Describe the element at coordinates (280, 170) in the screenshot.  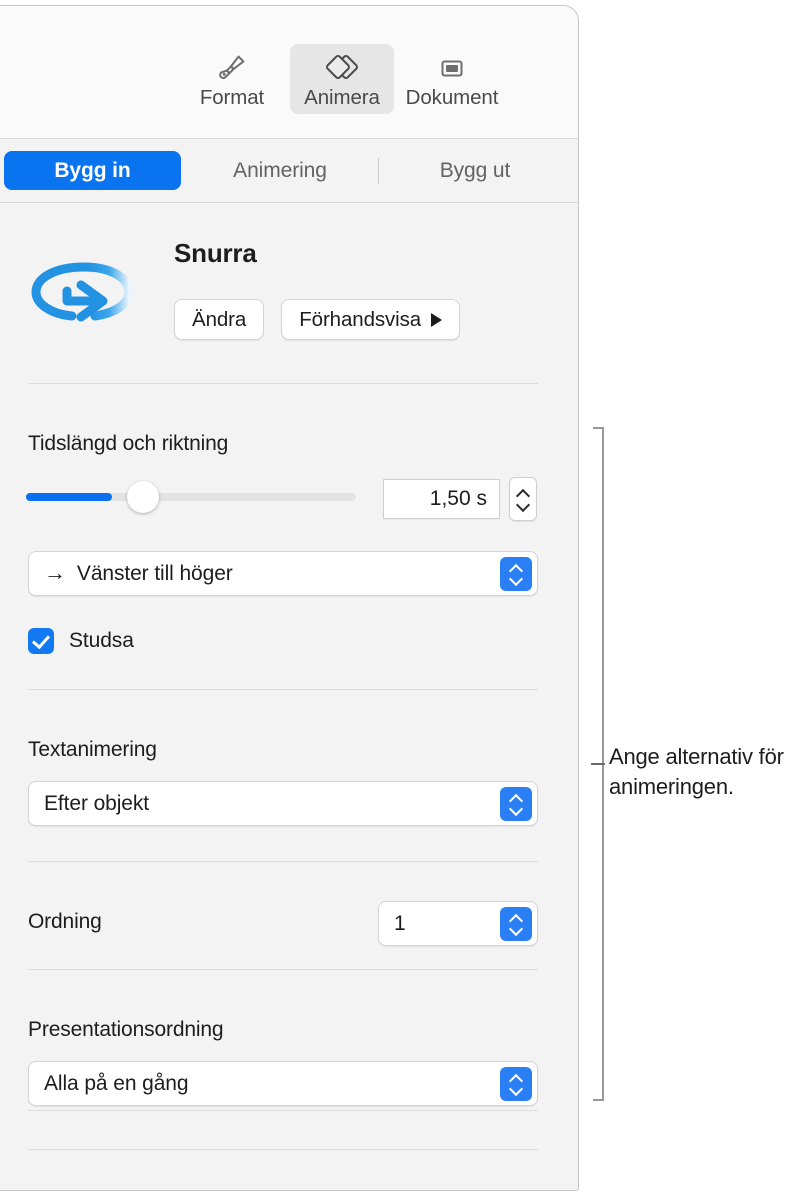
I see `tab-animering: Animering` at that location.